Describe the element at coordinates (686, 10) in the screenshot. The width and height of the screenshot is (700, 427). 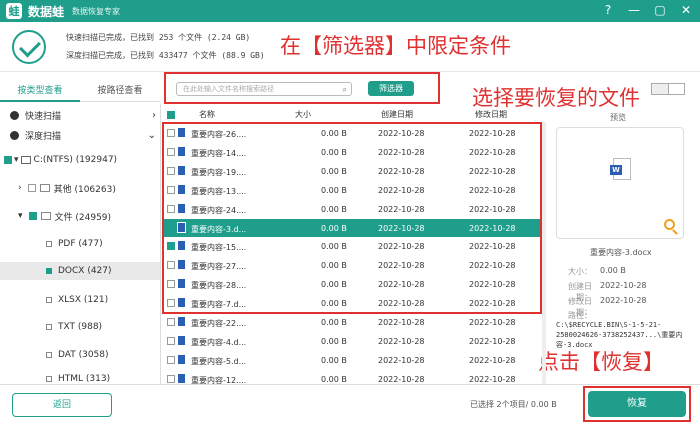
I see `close-icon: ✕` at that location.